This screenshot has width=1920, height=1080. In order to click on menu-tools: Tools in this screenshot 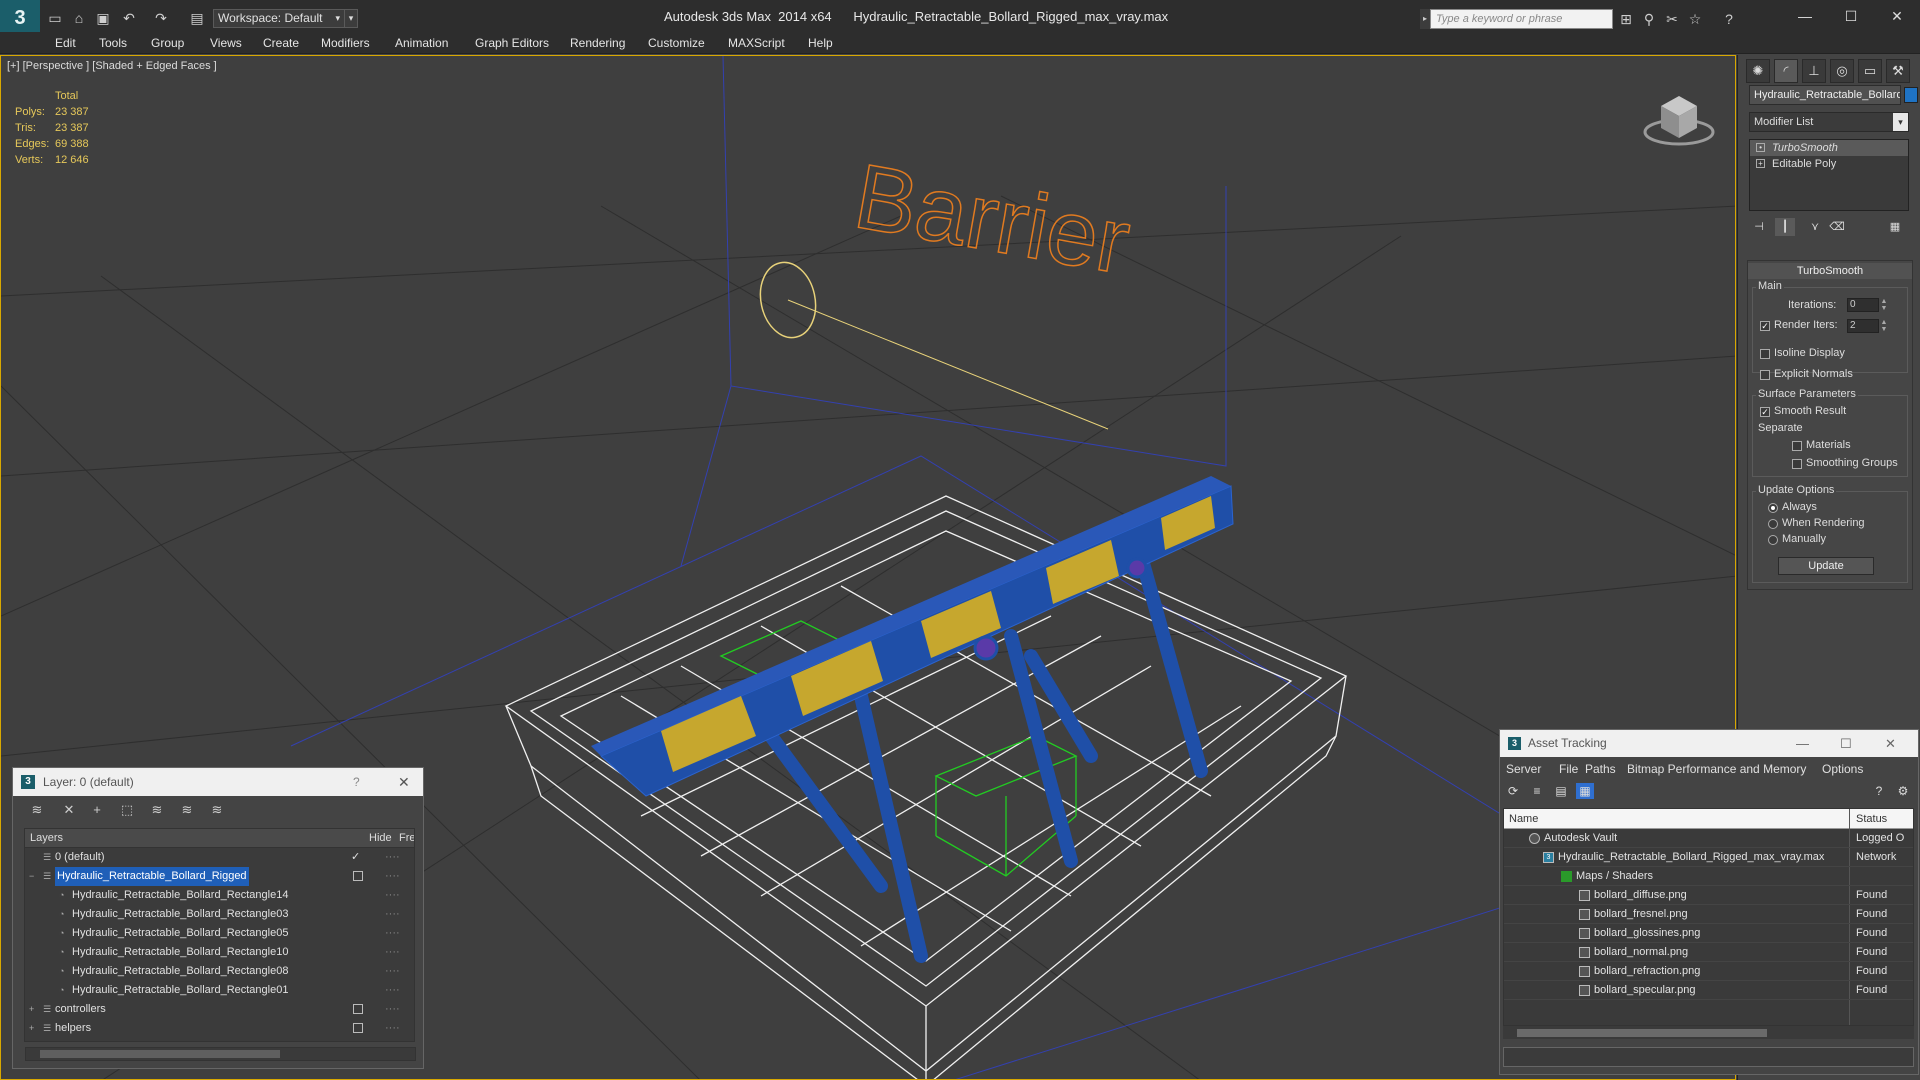, I will do `click(113, 43)`.